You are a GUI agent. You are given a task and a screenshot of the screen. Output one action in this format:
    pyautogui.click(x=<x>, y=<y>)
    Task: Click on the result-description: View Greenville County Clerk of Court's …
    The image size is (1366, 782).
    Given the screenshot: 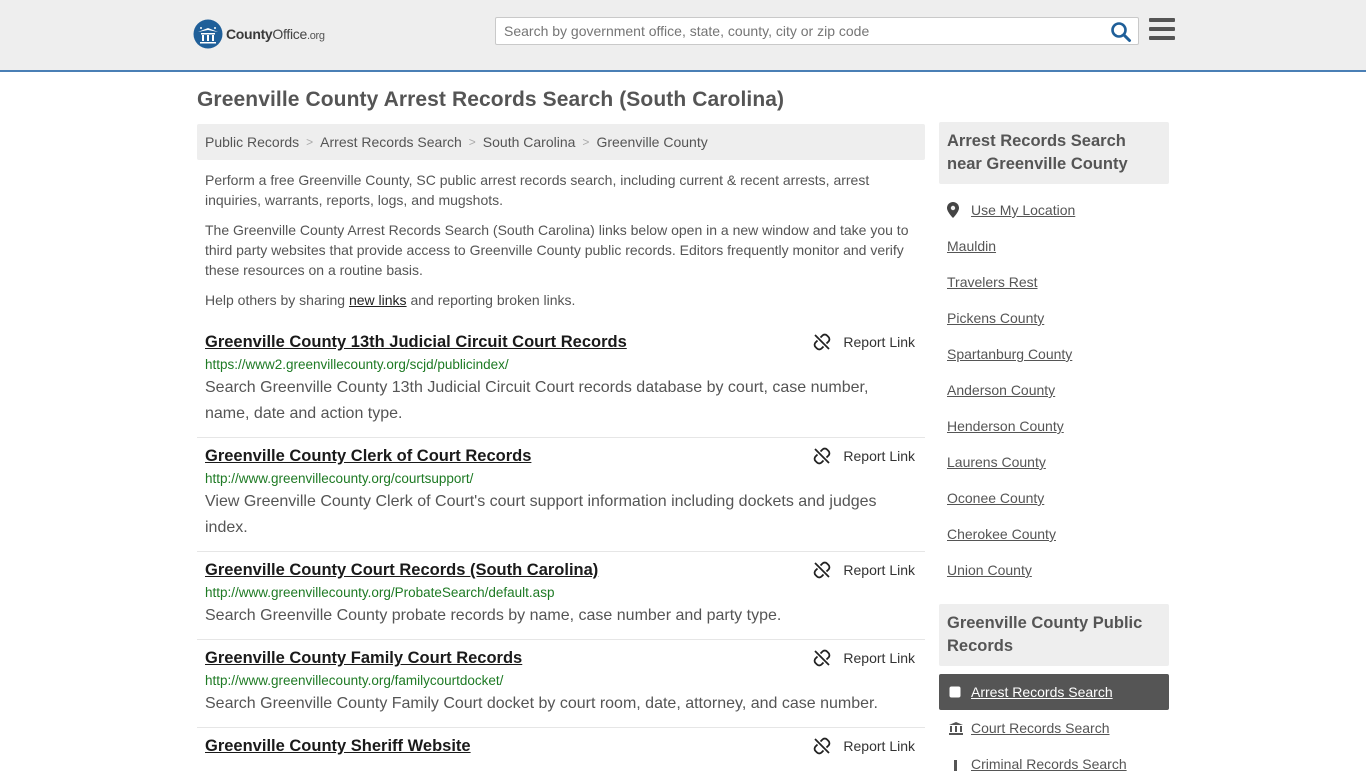 What is the action you would take?
    pyautogui.click(x=541, y=514)
    